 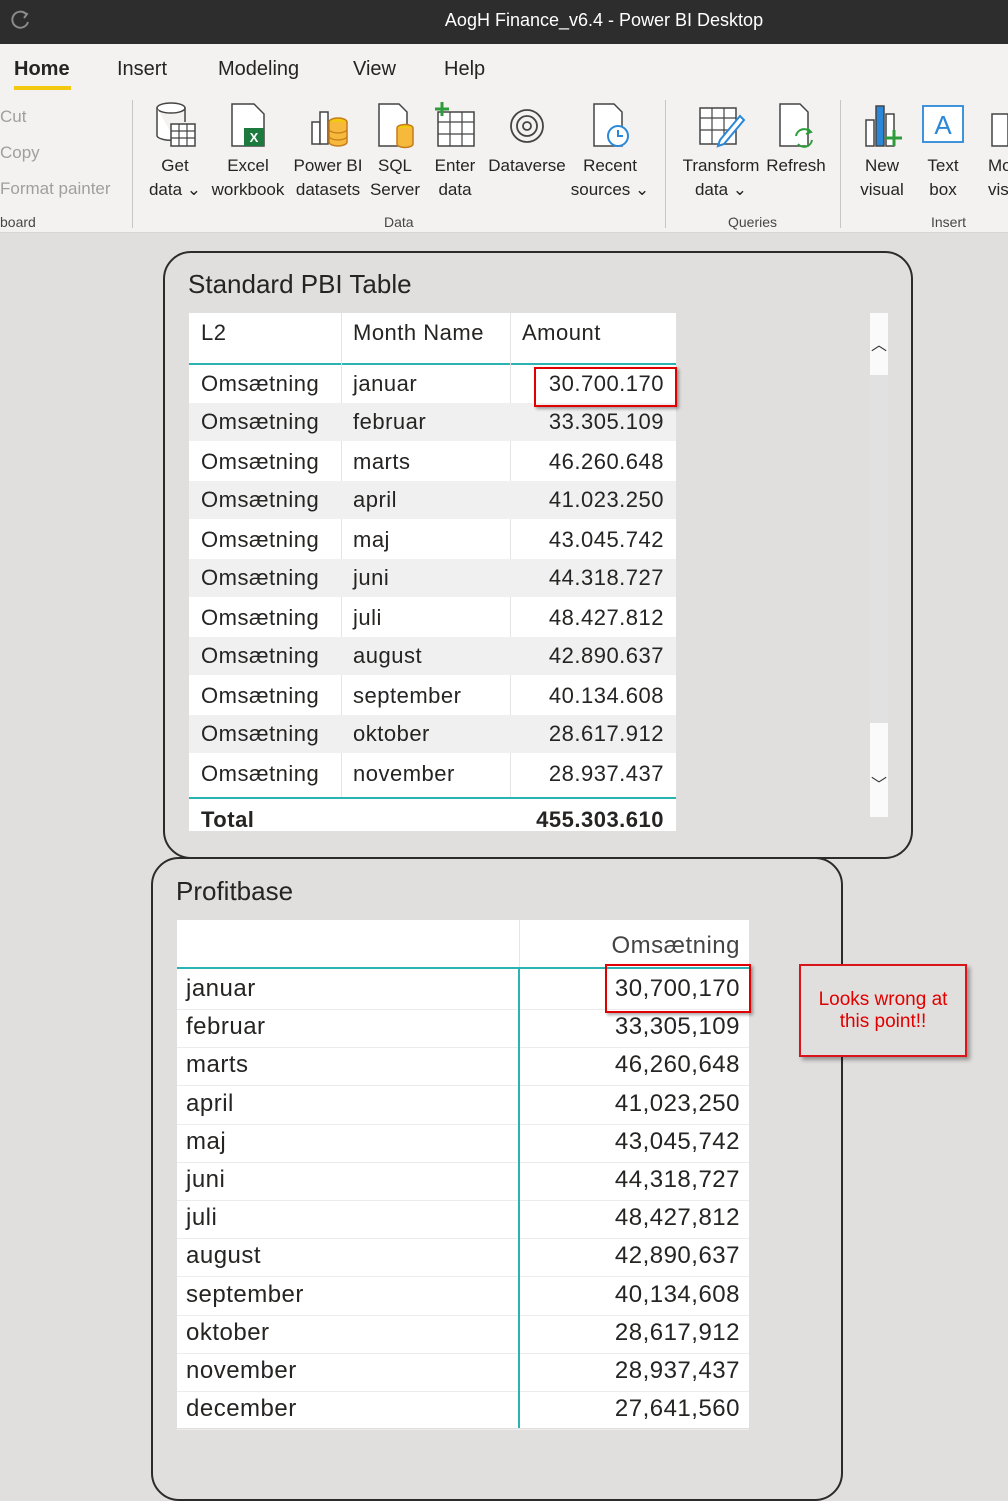 I want to click on table-row: Omsætning februar 33.305.109, so click(x=432, y=422).